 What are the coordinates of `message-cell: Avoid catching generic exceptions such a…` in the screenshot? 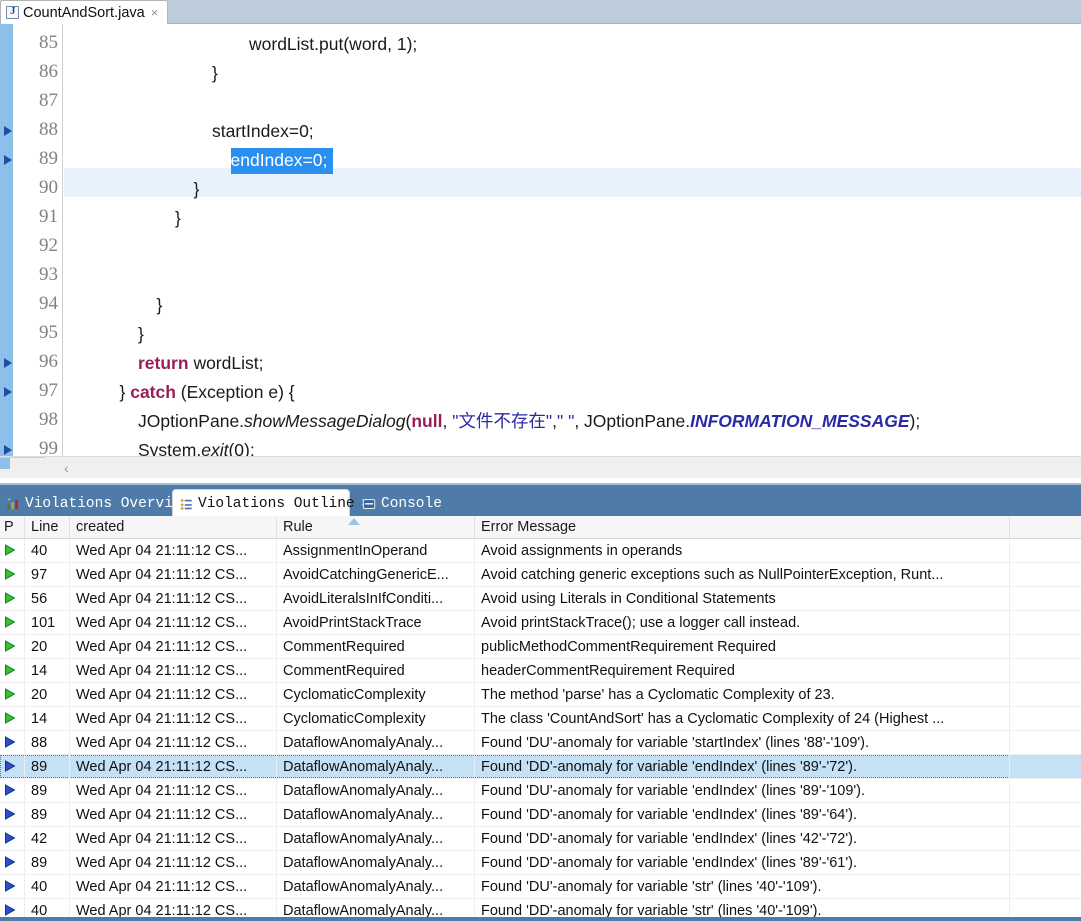 It's located at (742, 575).